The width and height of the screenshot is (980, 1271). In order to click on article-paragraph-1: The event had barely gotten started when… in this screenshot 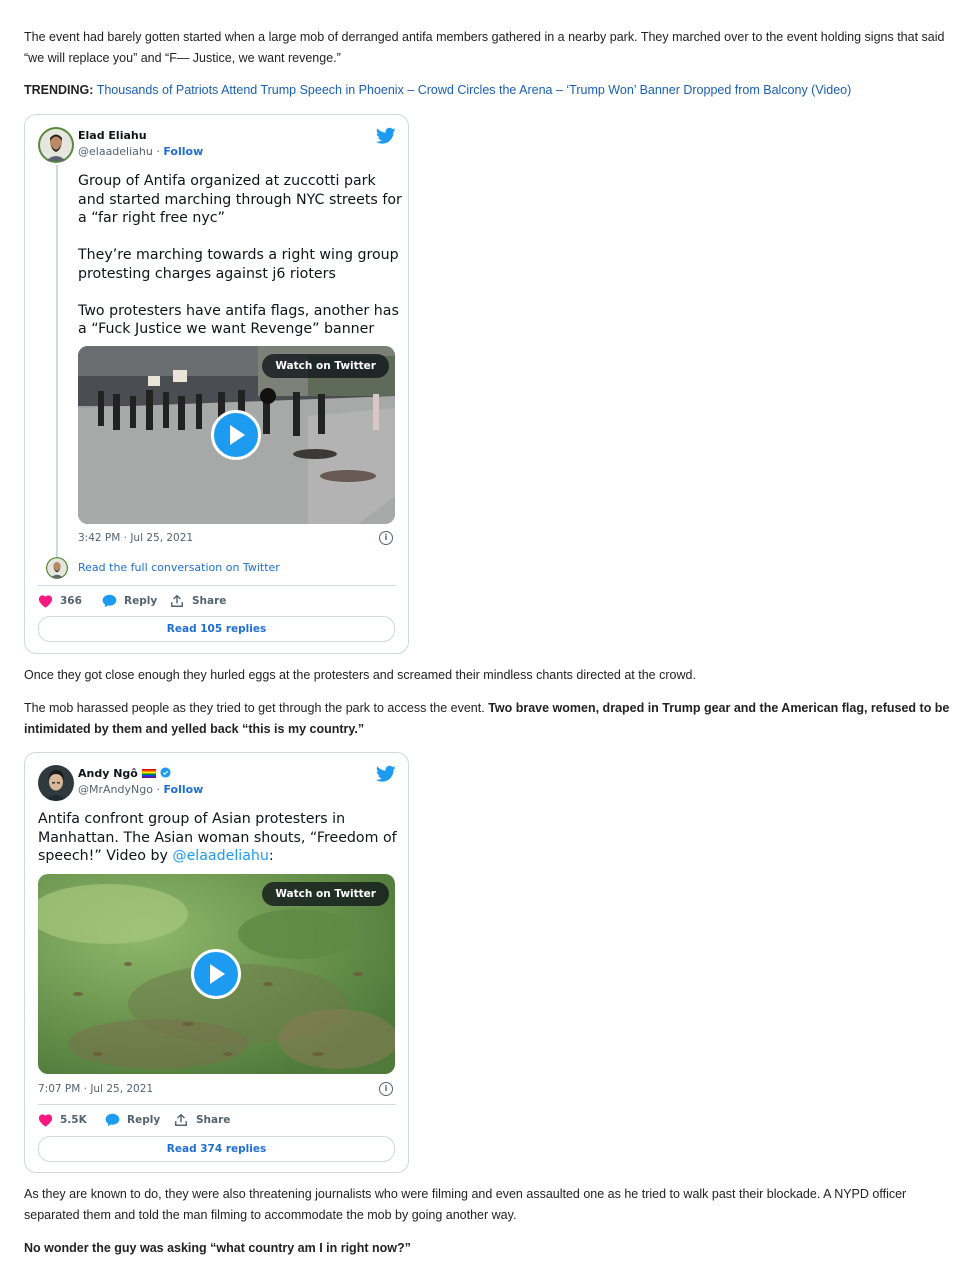, I will do `click(484, 47)`.